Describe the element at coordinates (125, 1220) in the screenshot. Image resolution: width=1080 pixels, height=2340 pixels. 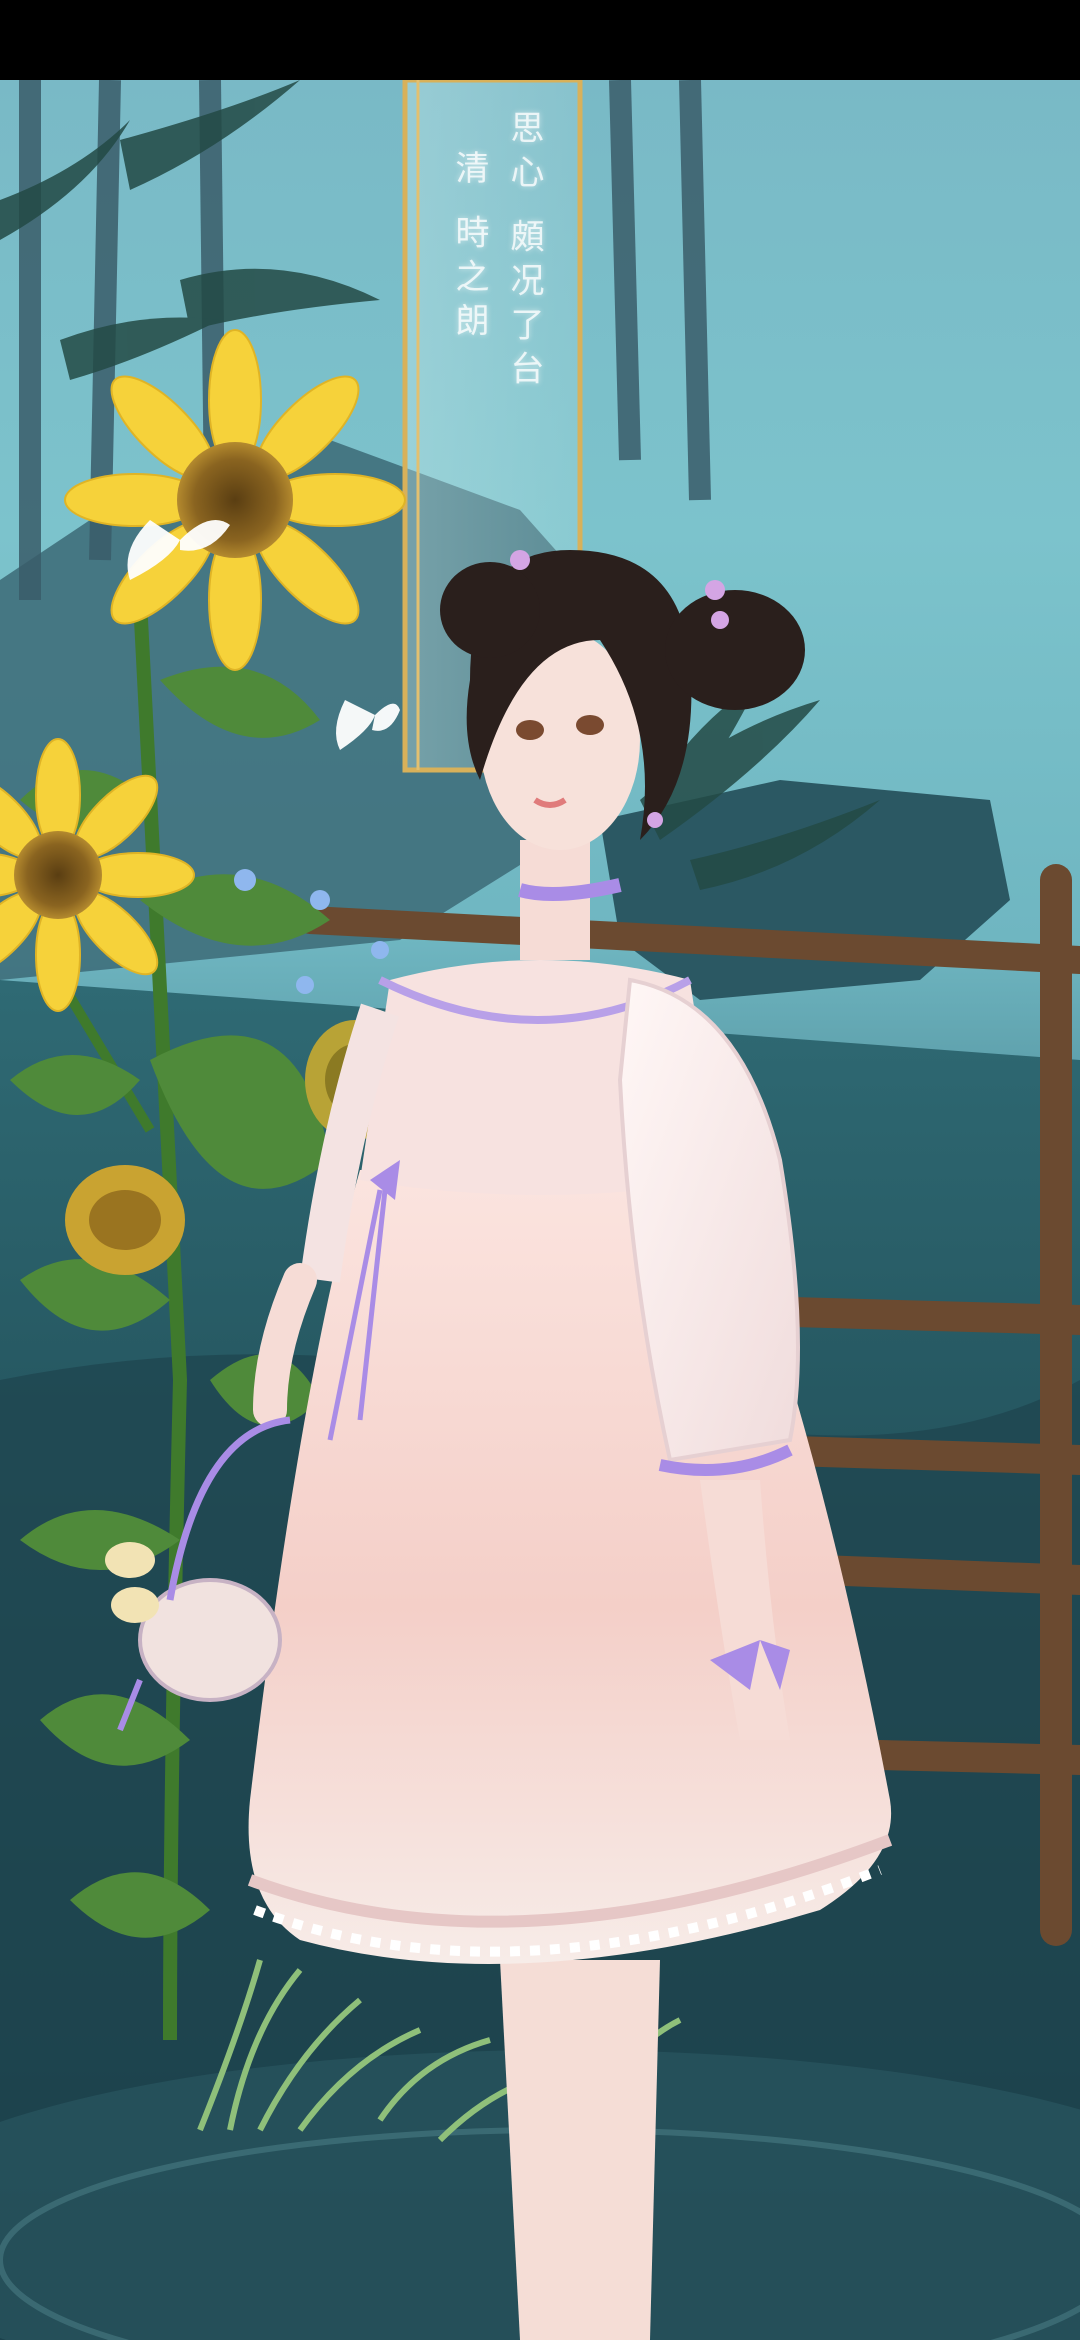
I see `sunflower-bud` at that location.